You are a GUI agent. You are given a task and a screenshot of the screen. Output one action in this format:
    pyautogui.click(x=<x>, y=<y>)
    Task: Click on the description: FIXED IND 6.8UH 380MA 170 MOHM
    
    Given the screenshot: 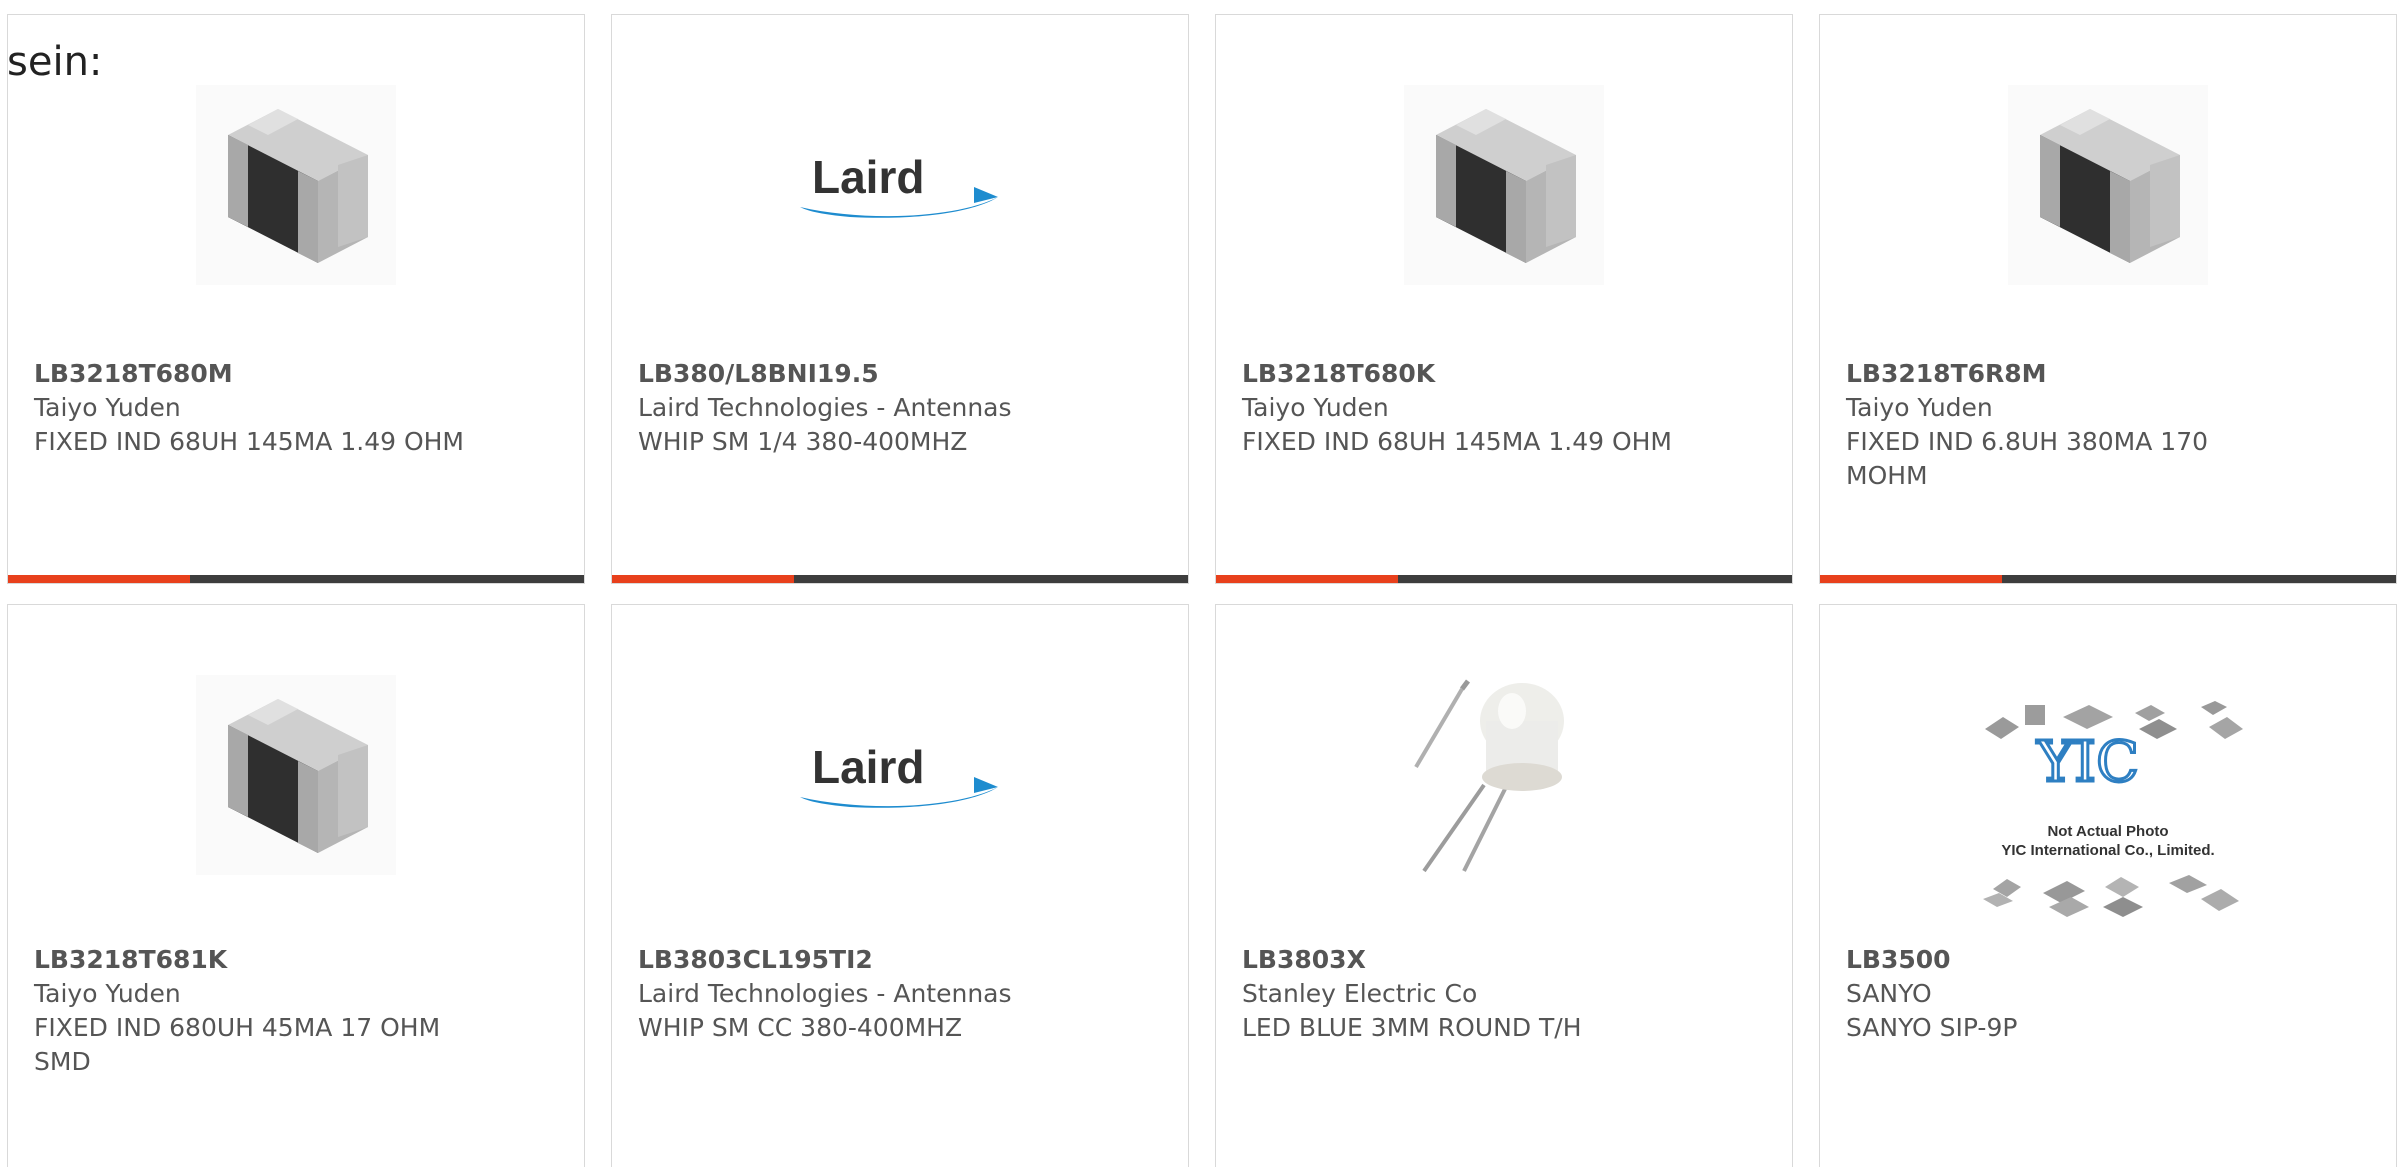 What is the action you would take?
    pyautogui.click(x=2027, y=458)
    